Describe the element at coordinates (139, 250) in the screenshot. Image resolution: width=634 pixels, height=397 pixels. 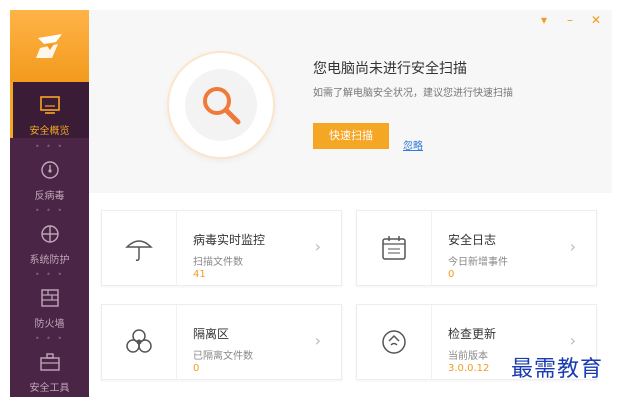
I see `umbrella-icon` at that location.